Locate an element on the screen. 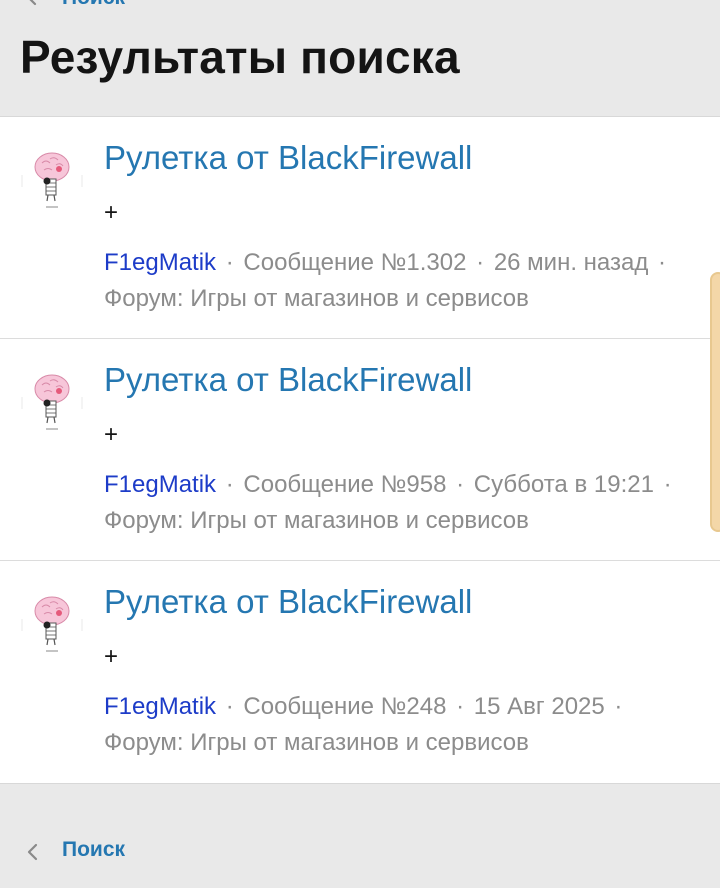  post-number: Сообщение №958 is located at coordinates (344, 484).